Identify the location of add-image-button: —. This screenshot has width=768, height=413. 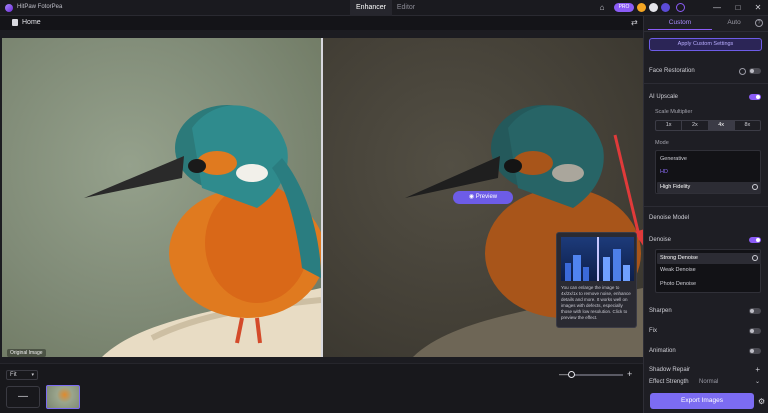
(23, 397).